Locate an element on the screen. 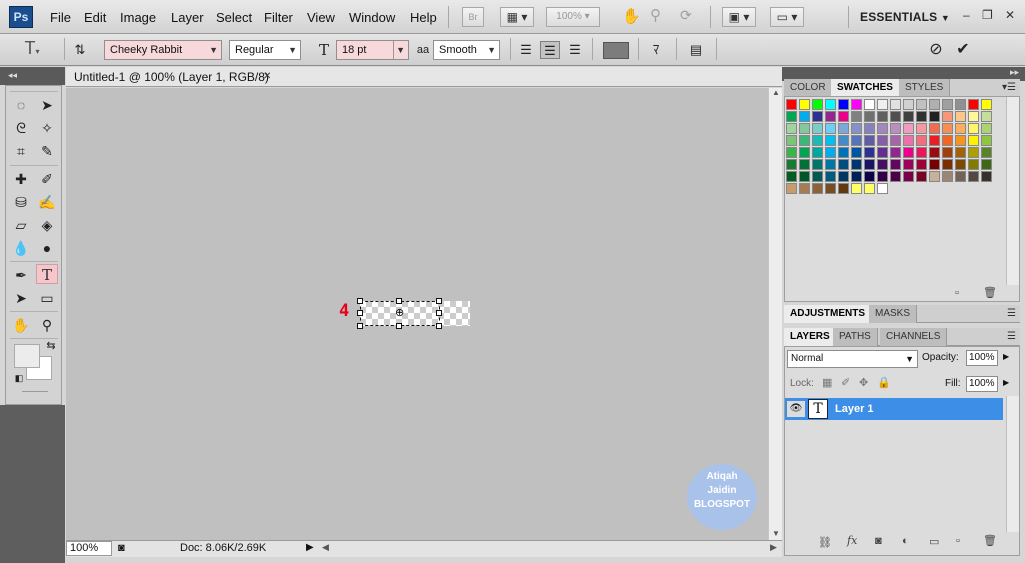  arrange-documents-icon: ▣ ▾ is located at coordinates (739, 17).